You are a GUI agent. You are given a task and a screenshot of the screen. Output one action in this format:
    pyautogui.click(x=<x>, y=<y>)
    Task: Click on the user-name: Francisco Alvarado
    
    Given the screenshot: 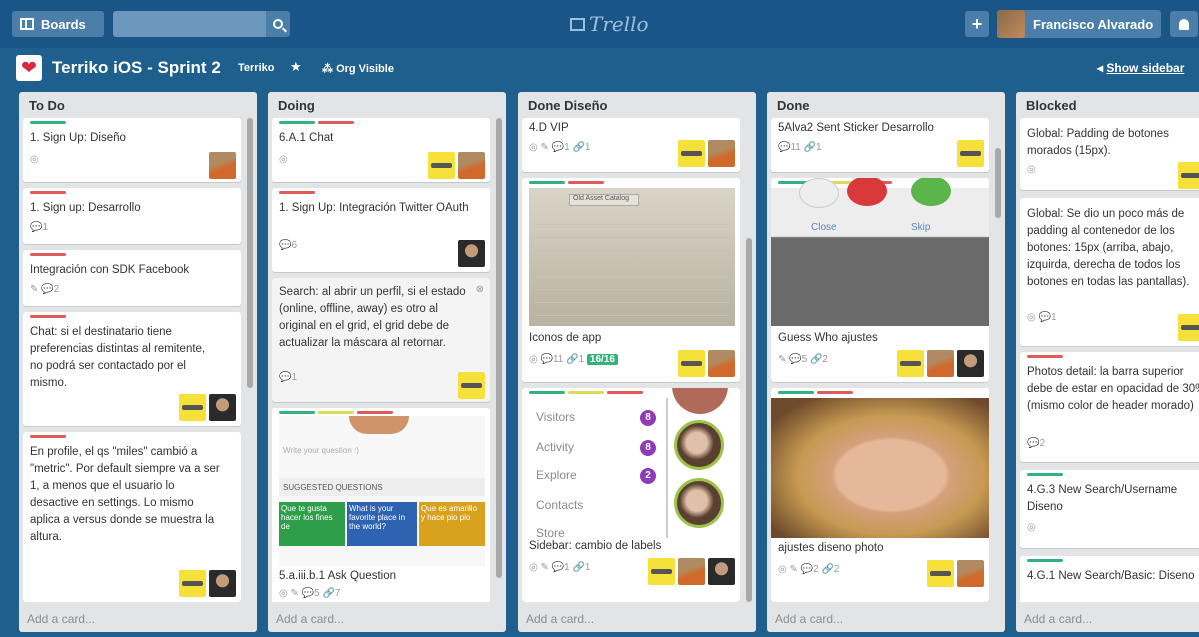 What is the action you would take?
    pyautogui.click(x=1093, y=24)
    